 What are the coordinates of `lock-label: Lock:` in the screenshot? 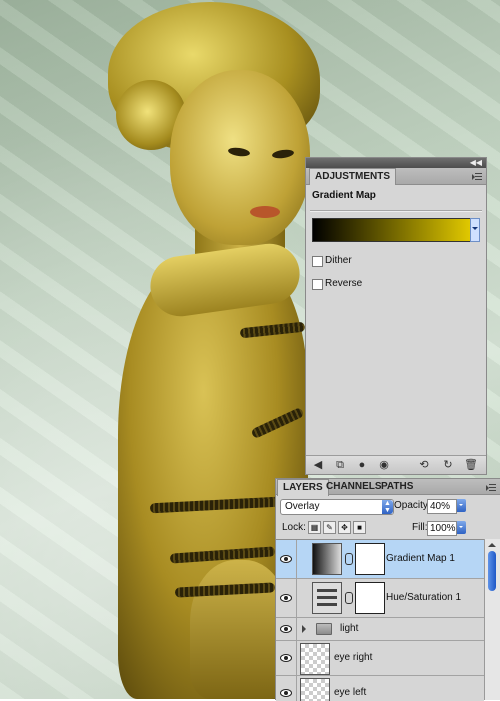 It's located at (294, 527).